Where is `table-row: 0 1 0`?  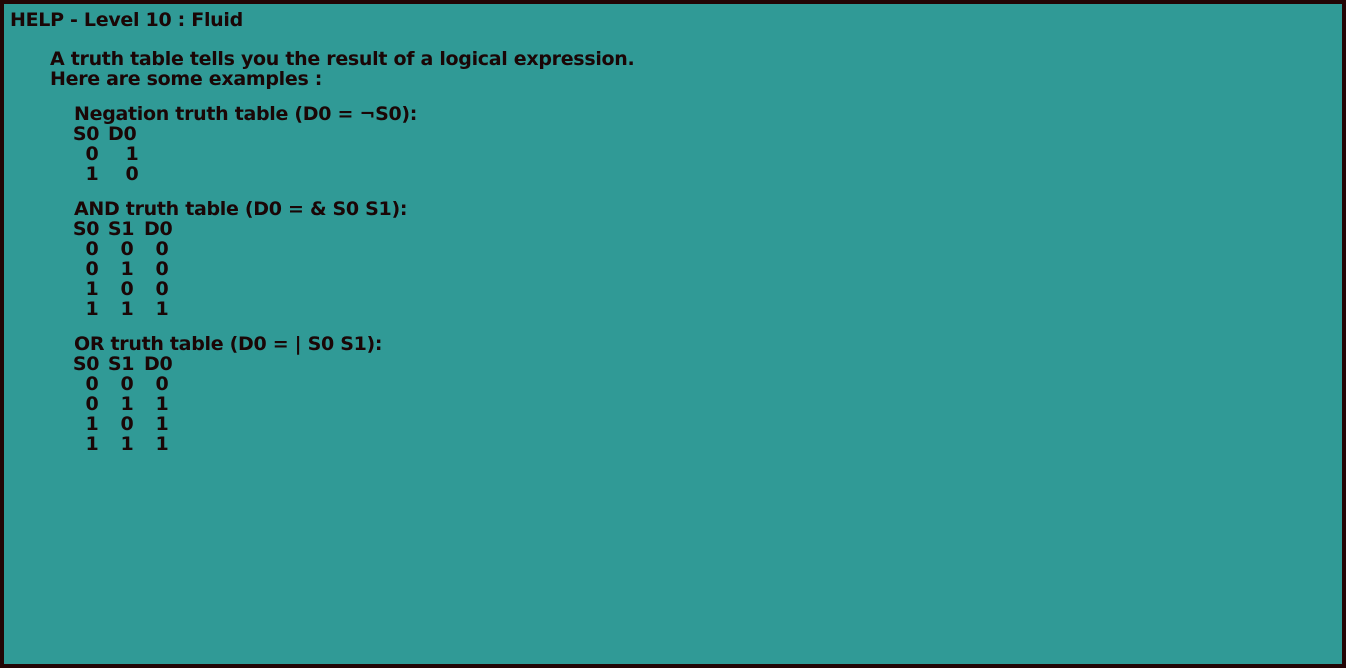
table-row: 0 1 0 is located at coordinates (240, 269).